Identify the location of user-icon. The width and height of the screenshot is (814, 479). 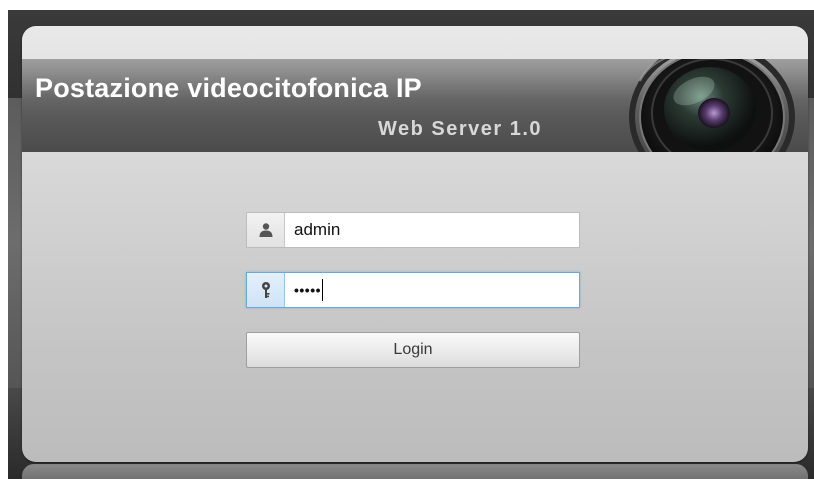
(266, 230).